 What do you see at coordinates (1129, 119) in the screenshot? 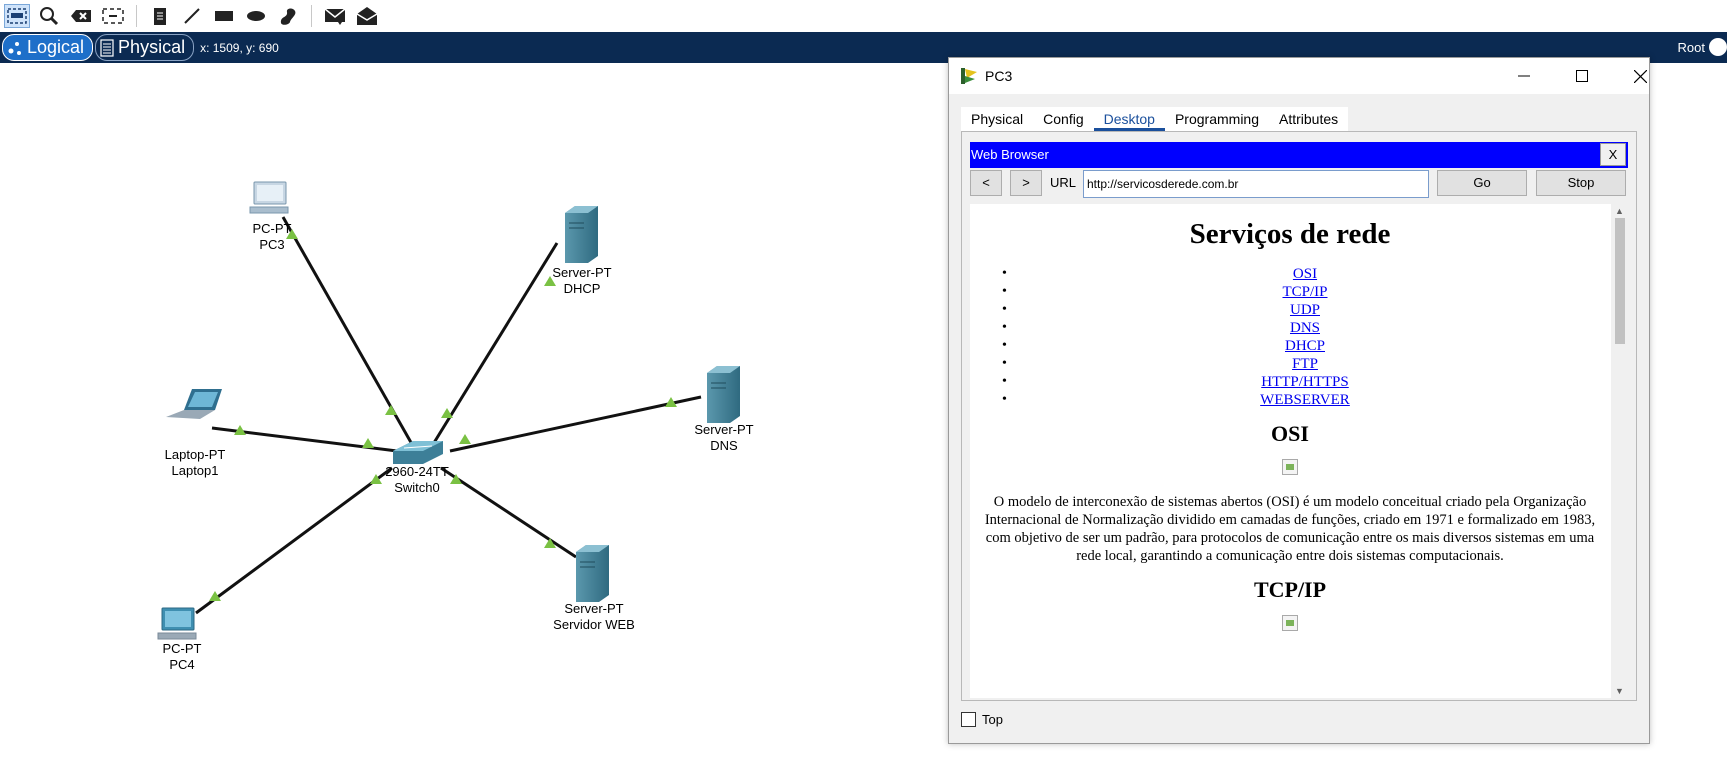
I see `tab-desktop: Desktop` at bounding box center [1129, 119].